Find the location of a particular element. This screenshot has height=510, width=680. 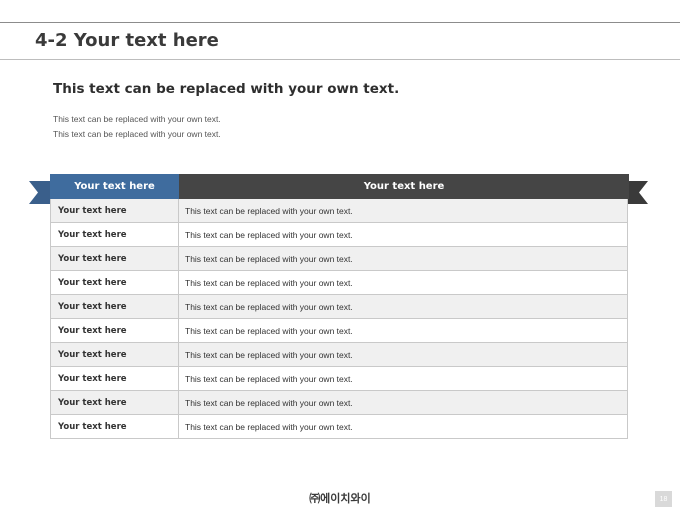

table-header-col-1: Your text here is located at coordinates (114, 186).